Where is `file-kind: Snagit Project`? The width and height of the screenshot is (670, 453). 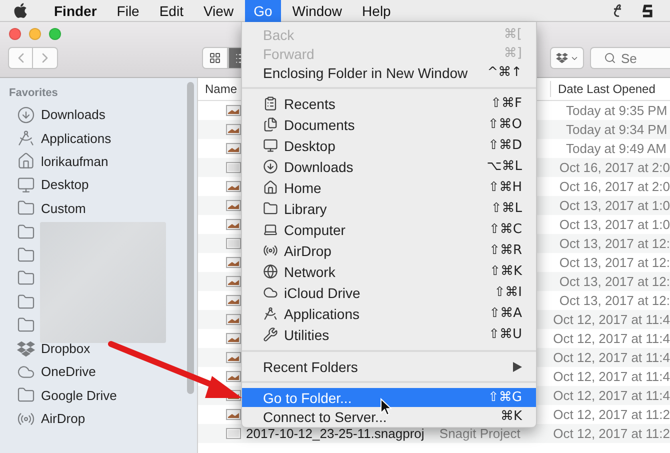 file-kind: Snagit Project is located at coordinates (479, 433).